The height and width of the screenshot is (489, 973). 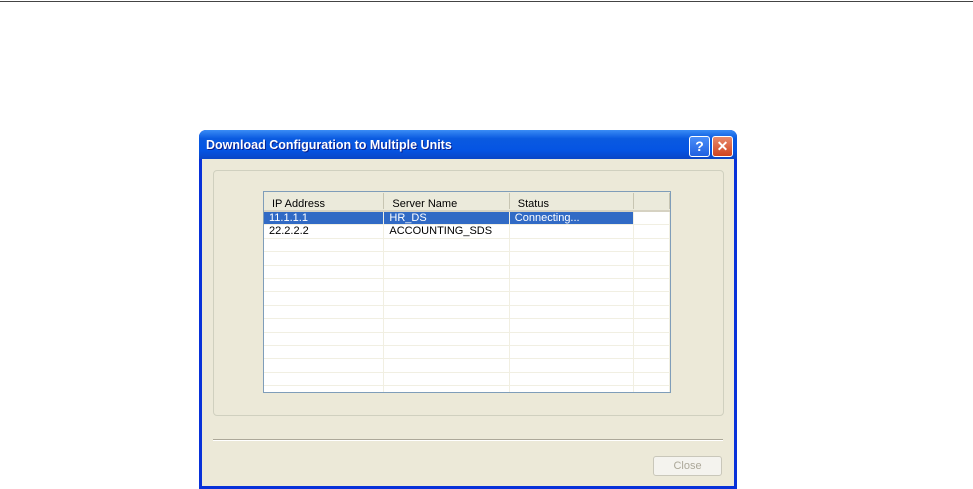 I want to click on column-header-empty, so click(x=652, y=201).